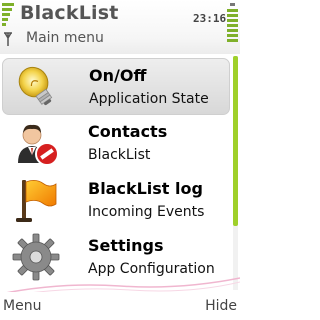  I want to click on signal-strength-icon, so click(8, 26).